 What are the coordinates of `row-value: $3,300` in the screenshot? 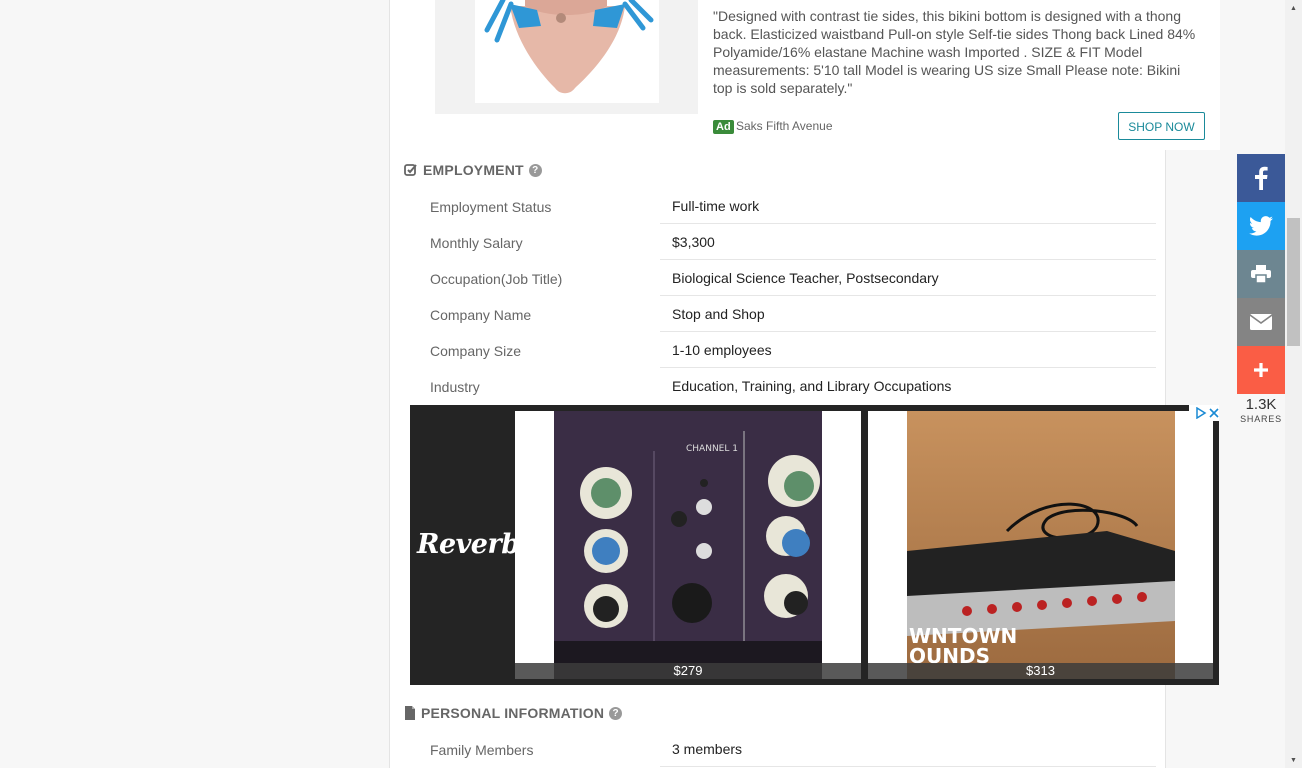 It's located at (908, 242).